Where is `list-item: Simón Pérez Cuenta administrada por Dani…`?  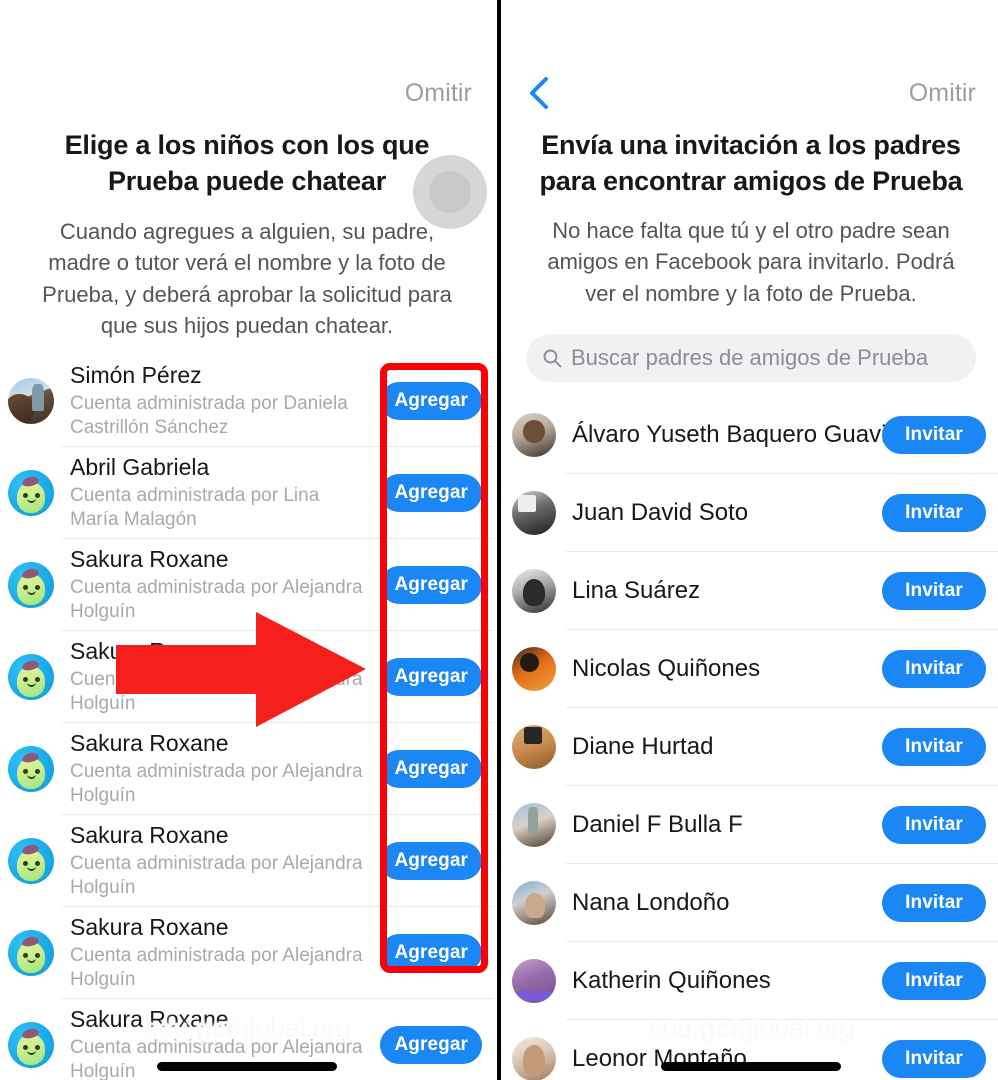
list-item: Simón Pérez Cuenta administrada por Dani… is located at coordinates (247, 401).